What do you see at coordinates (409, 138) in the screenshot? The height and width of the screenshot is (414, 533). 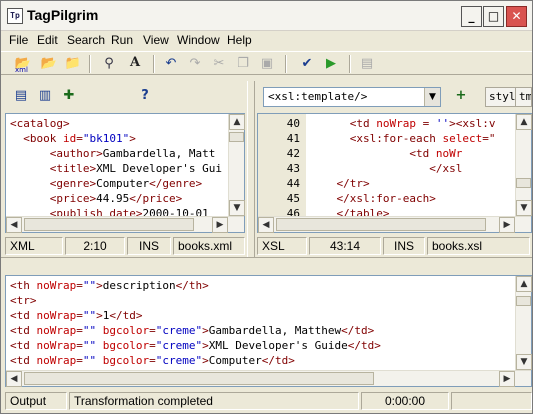 I see `code-line: <xsl:for-each select="` at bounding box center [409, 138].